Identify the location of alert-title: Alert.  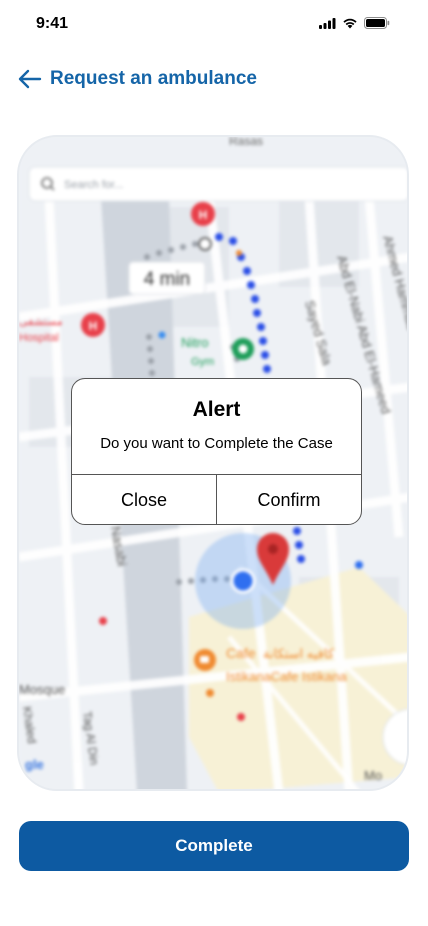
(216, 409).